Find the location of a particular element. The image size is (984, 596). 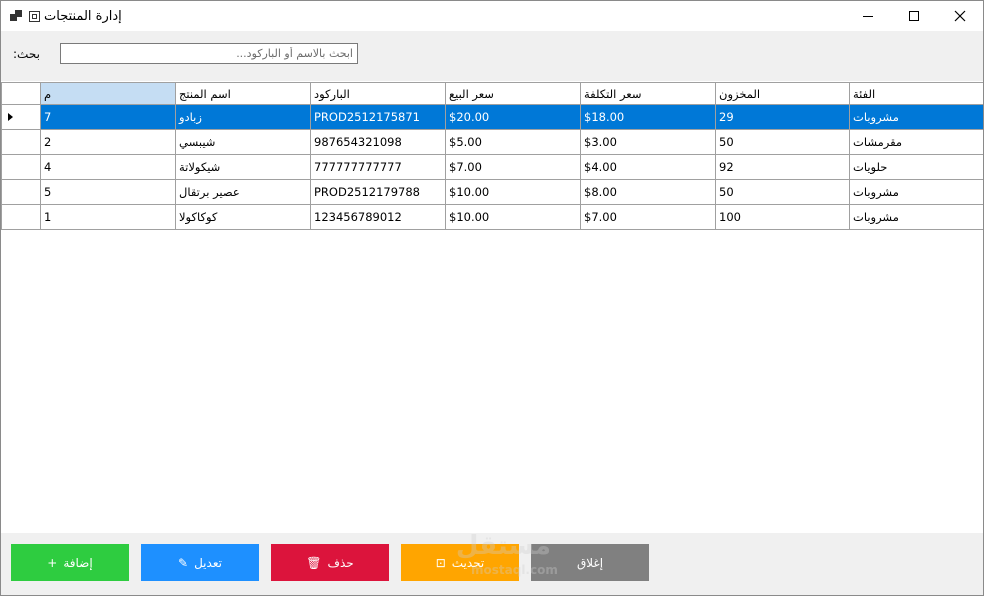

refresh-button: ⊡ تحديث is located at coordinates (460, 562).